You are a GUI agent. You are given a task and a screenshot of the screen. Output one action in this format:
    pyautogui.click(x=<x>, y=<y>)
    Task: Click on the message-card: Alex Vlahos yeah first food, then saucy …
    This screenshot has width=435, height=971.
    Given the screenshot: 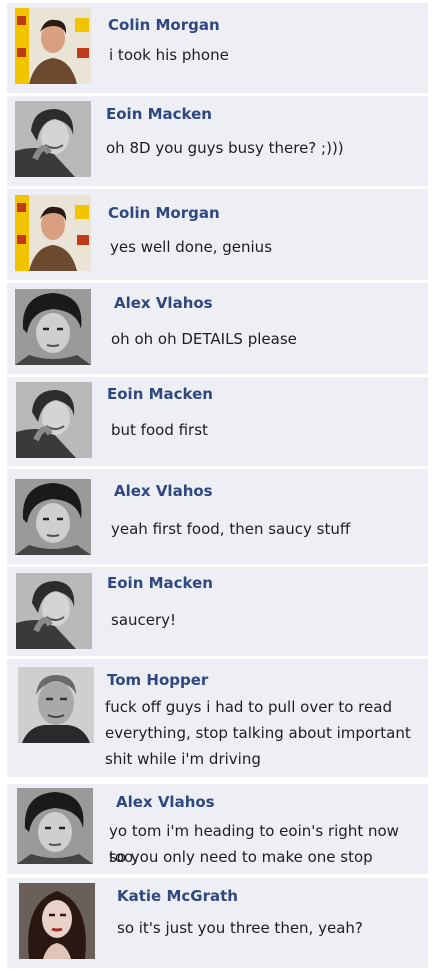 What is the action you would take?
    pyautogui.click(x=217, y=516)
    